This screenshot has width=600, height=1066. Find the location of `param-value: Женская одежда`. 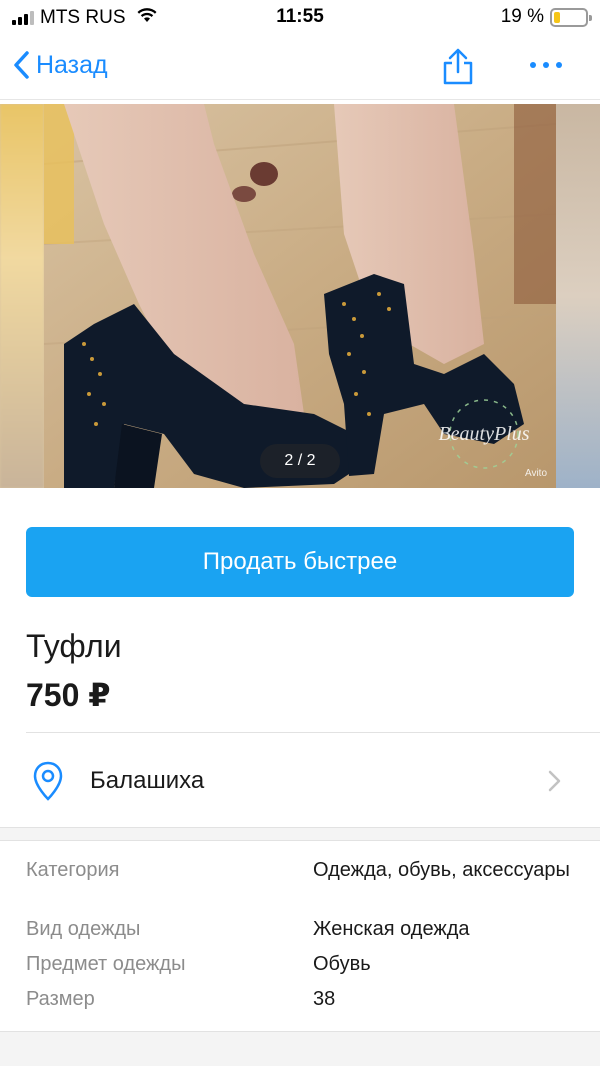

param-value: Женская одежда is located at coordinates (391, 929).